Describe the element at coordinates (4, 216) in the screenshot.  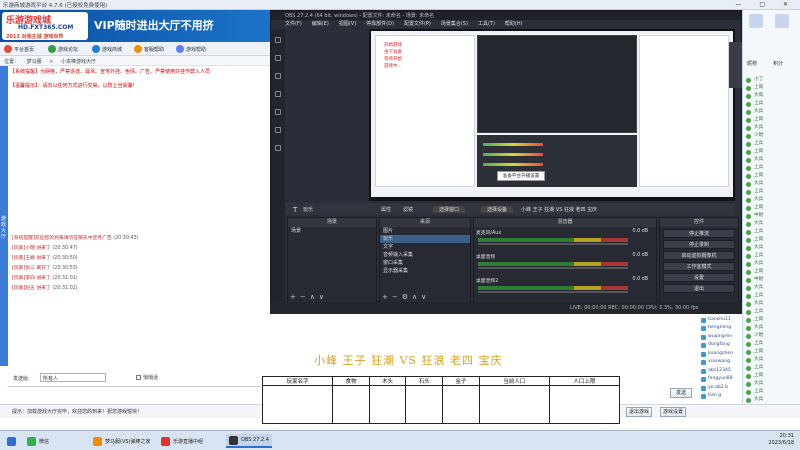
I see `hall-side-tab: 游戏大厅` at that location.